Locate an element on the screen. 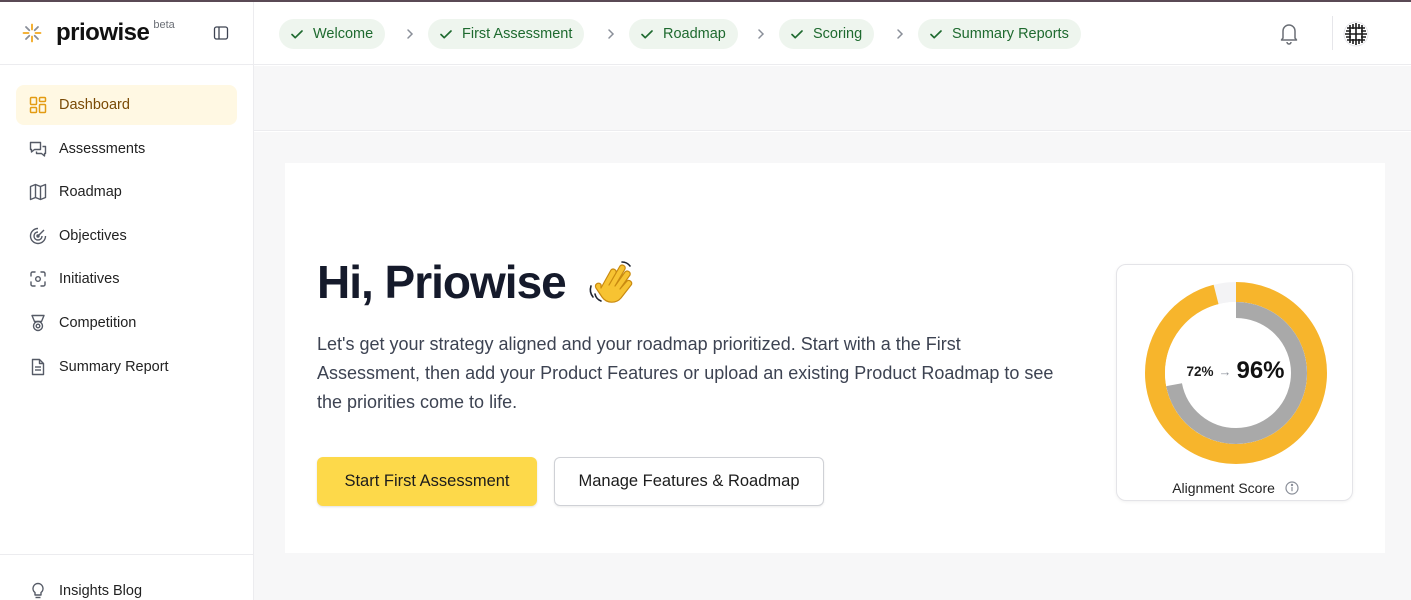  alignment-score-card: 72% → 96% Alignment Score is located at coordinates (1234, 382).